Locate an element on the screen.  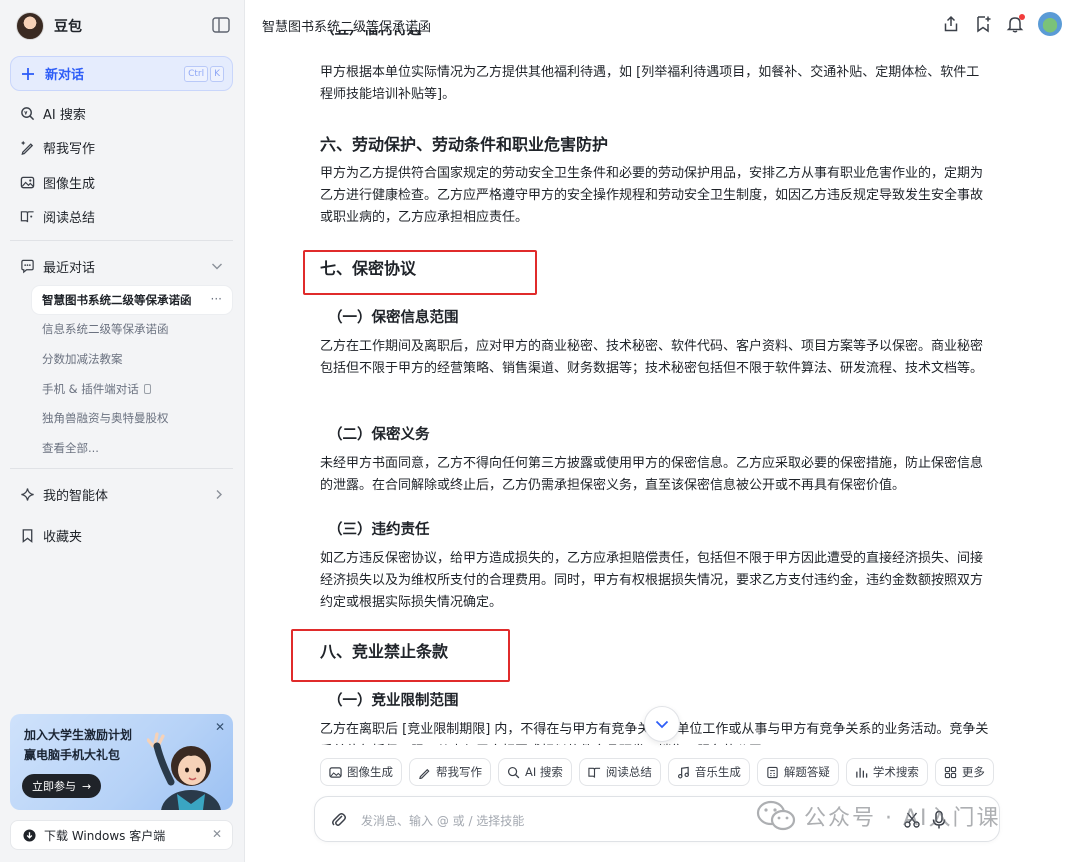
section-7-1-heading: （一）保密信息范围 is located at coordinates (393, 318).